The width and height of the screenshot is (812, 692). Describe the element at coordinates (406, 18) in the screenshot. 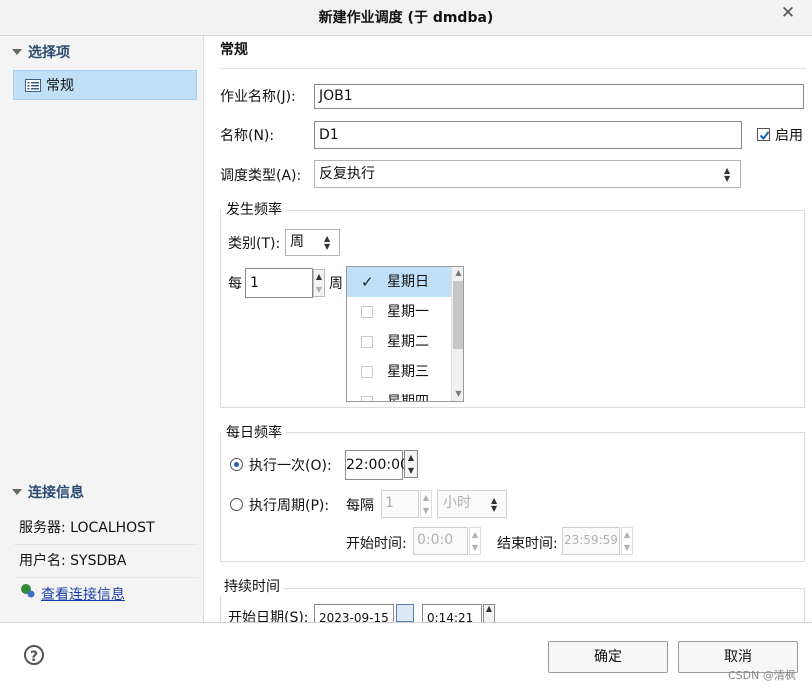

I see `window-title: 新建作业调度 (于 dmdba)` at that location.